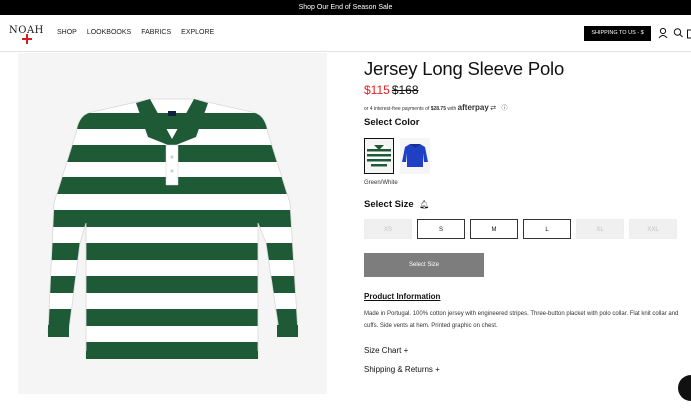 The image size is (691, 410). What do you see at coordinates (345, 7) in the screenshot?
I see `promo-banner: Shop Our End of Season Sale` at bounding box center [345, 7].